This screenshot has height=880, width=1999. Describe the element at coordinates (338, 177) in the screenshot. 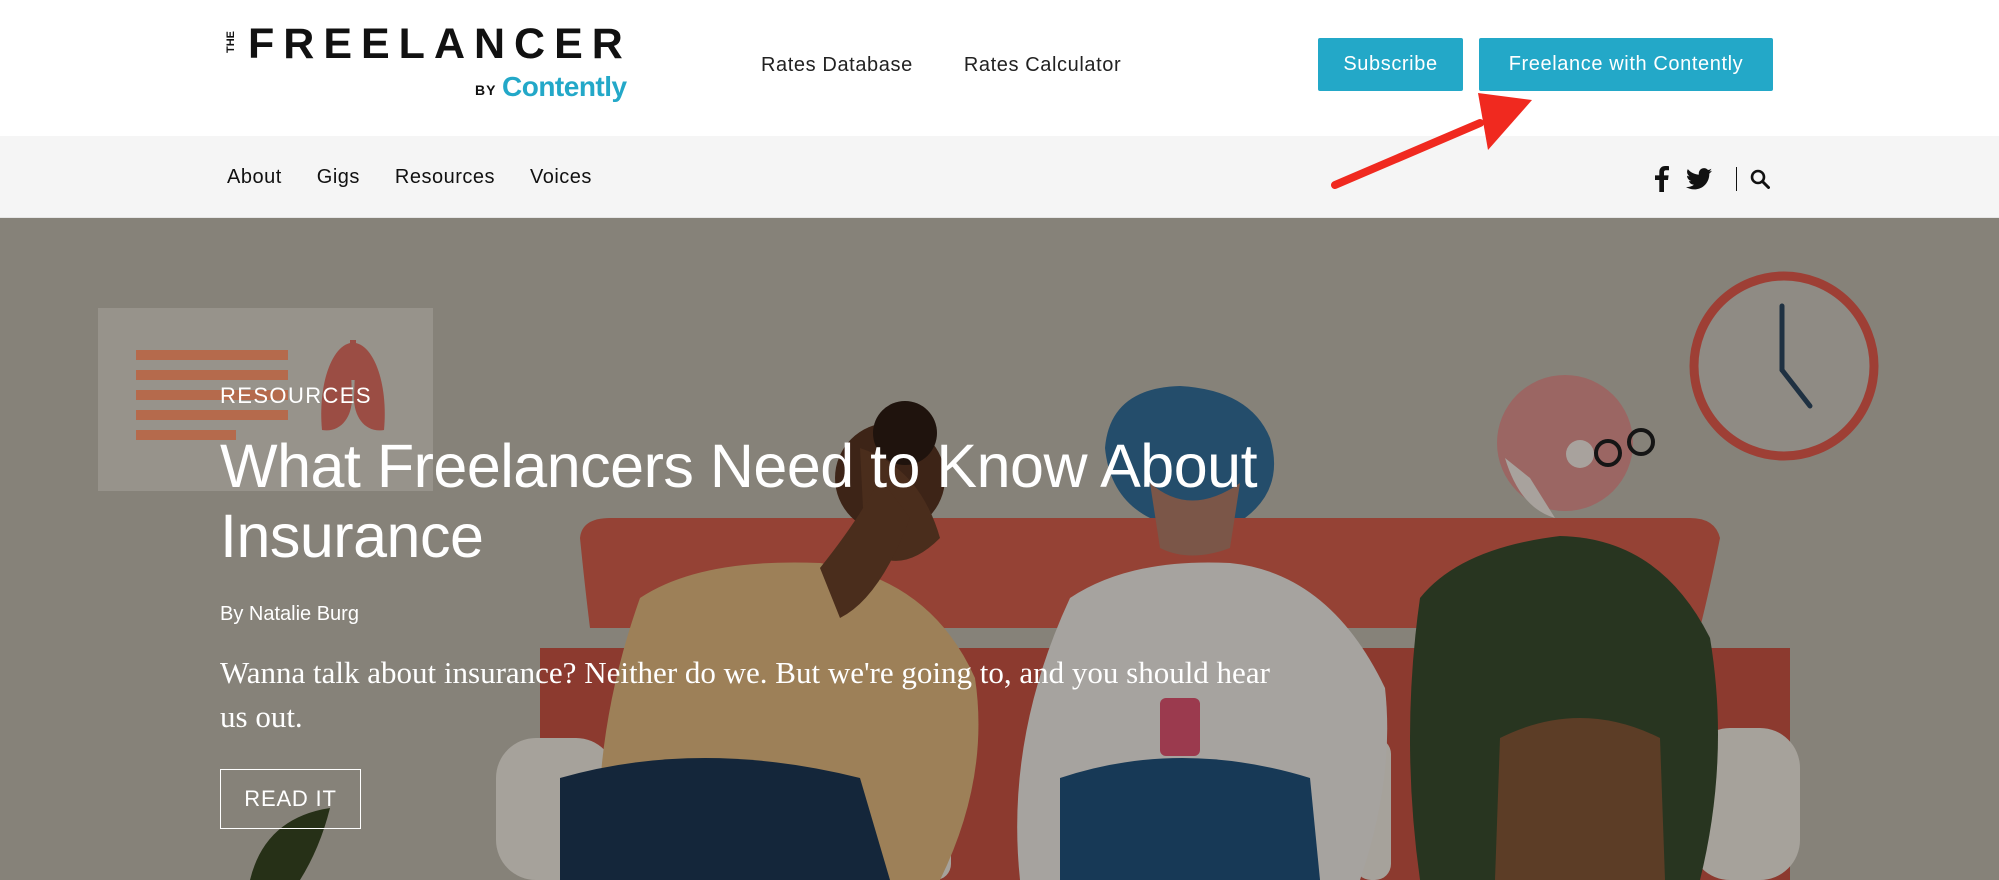

I see `nav-item-gigs: Gigs` at that location.